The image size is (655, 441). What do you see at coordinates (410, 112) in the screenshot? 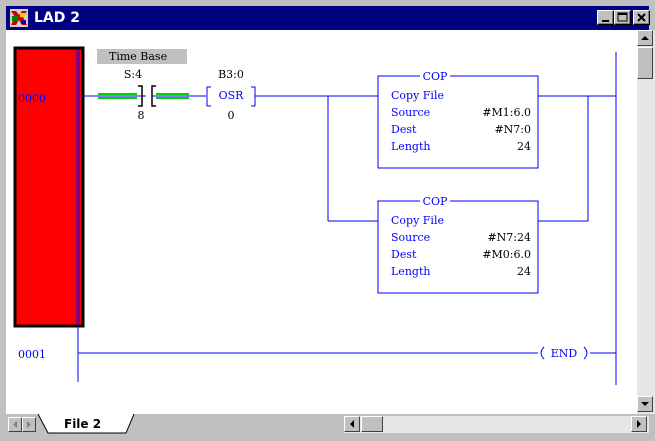
I see `cop1-source-label: Source` at bounding box center [410, 112].